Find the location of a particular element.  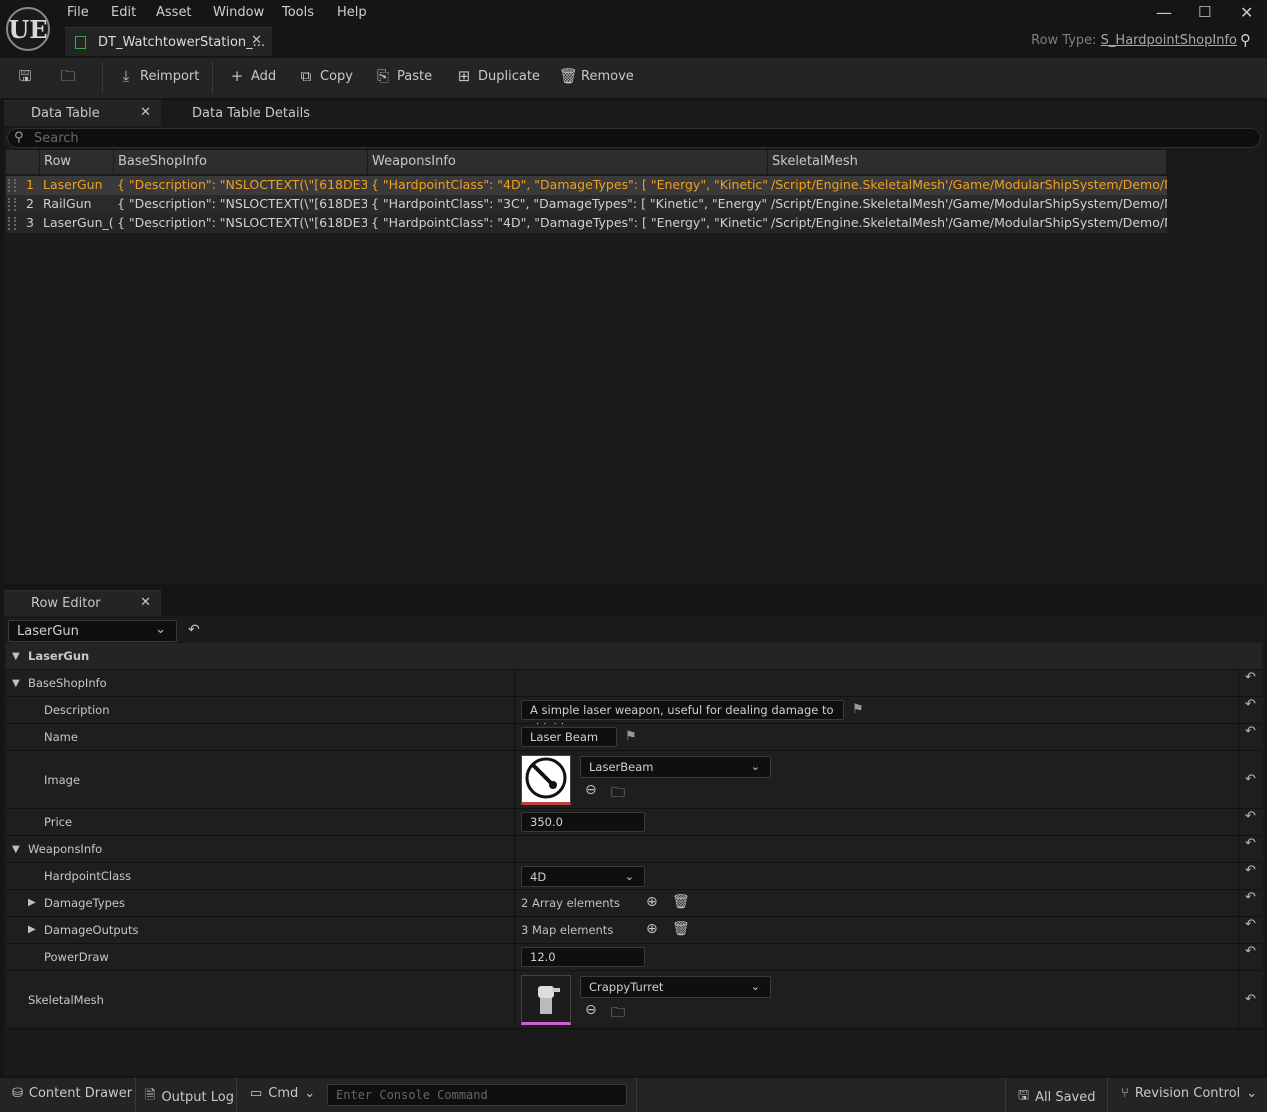

struct-header-label: LaserGun is located at coordinates (59, 656).